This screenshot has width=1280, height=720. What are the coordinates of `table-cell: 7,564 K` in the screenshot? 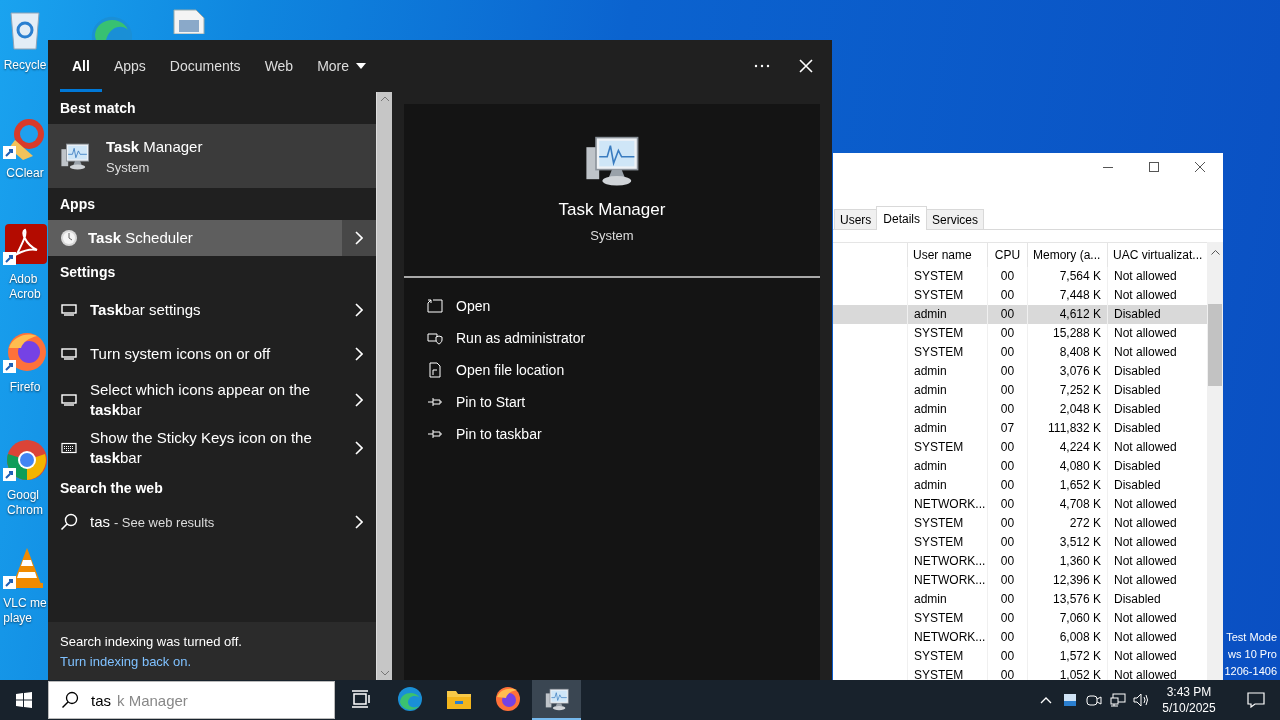 It's located at (1067, 276).